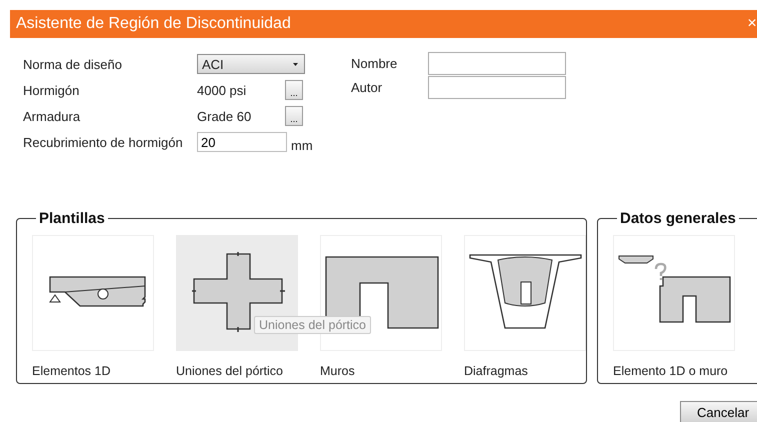 This screenshot has width=757, height=422. I want to click on field-label: Norma de diseño, so click(73, 64).